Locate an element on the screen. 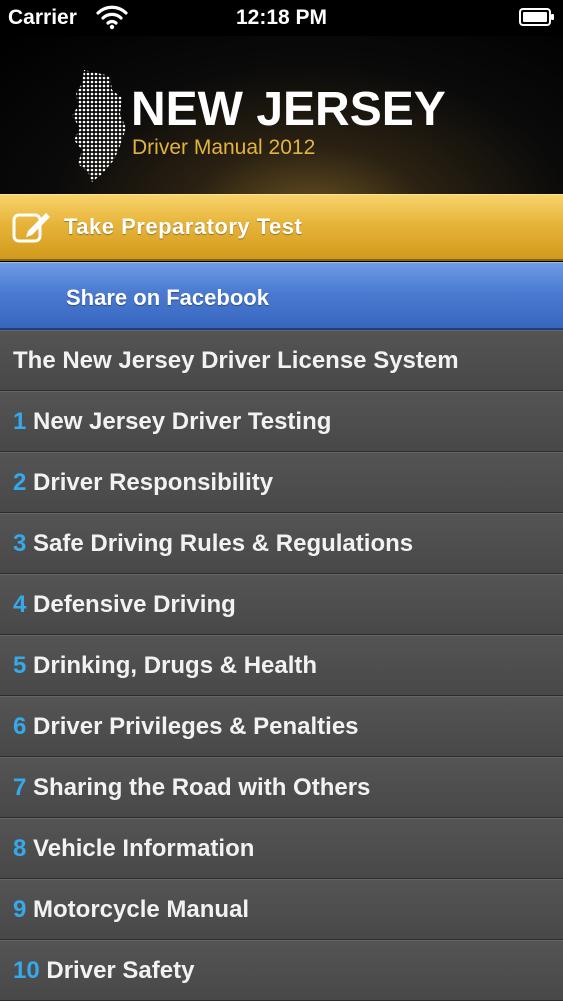 This screenshot has width=563, height=1001. chapter-number: 10 is located at coordinates (26, 970).